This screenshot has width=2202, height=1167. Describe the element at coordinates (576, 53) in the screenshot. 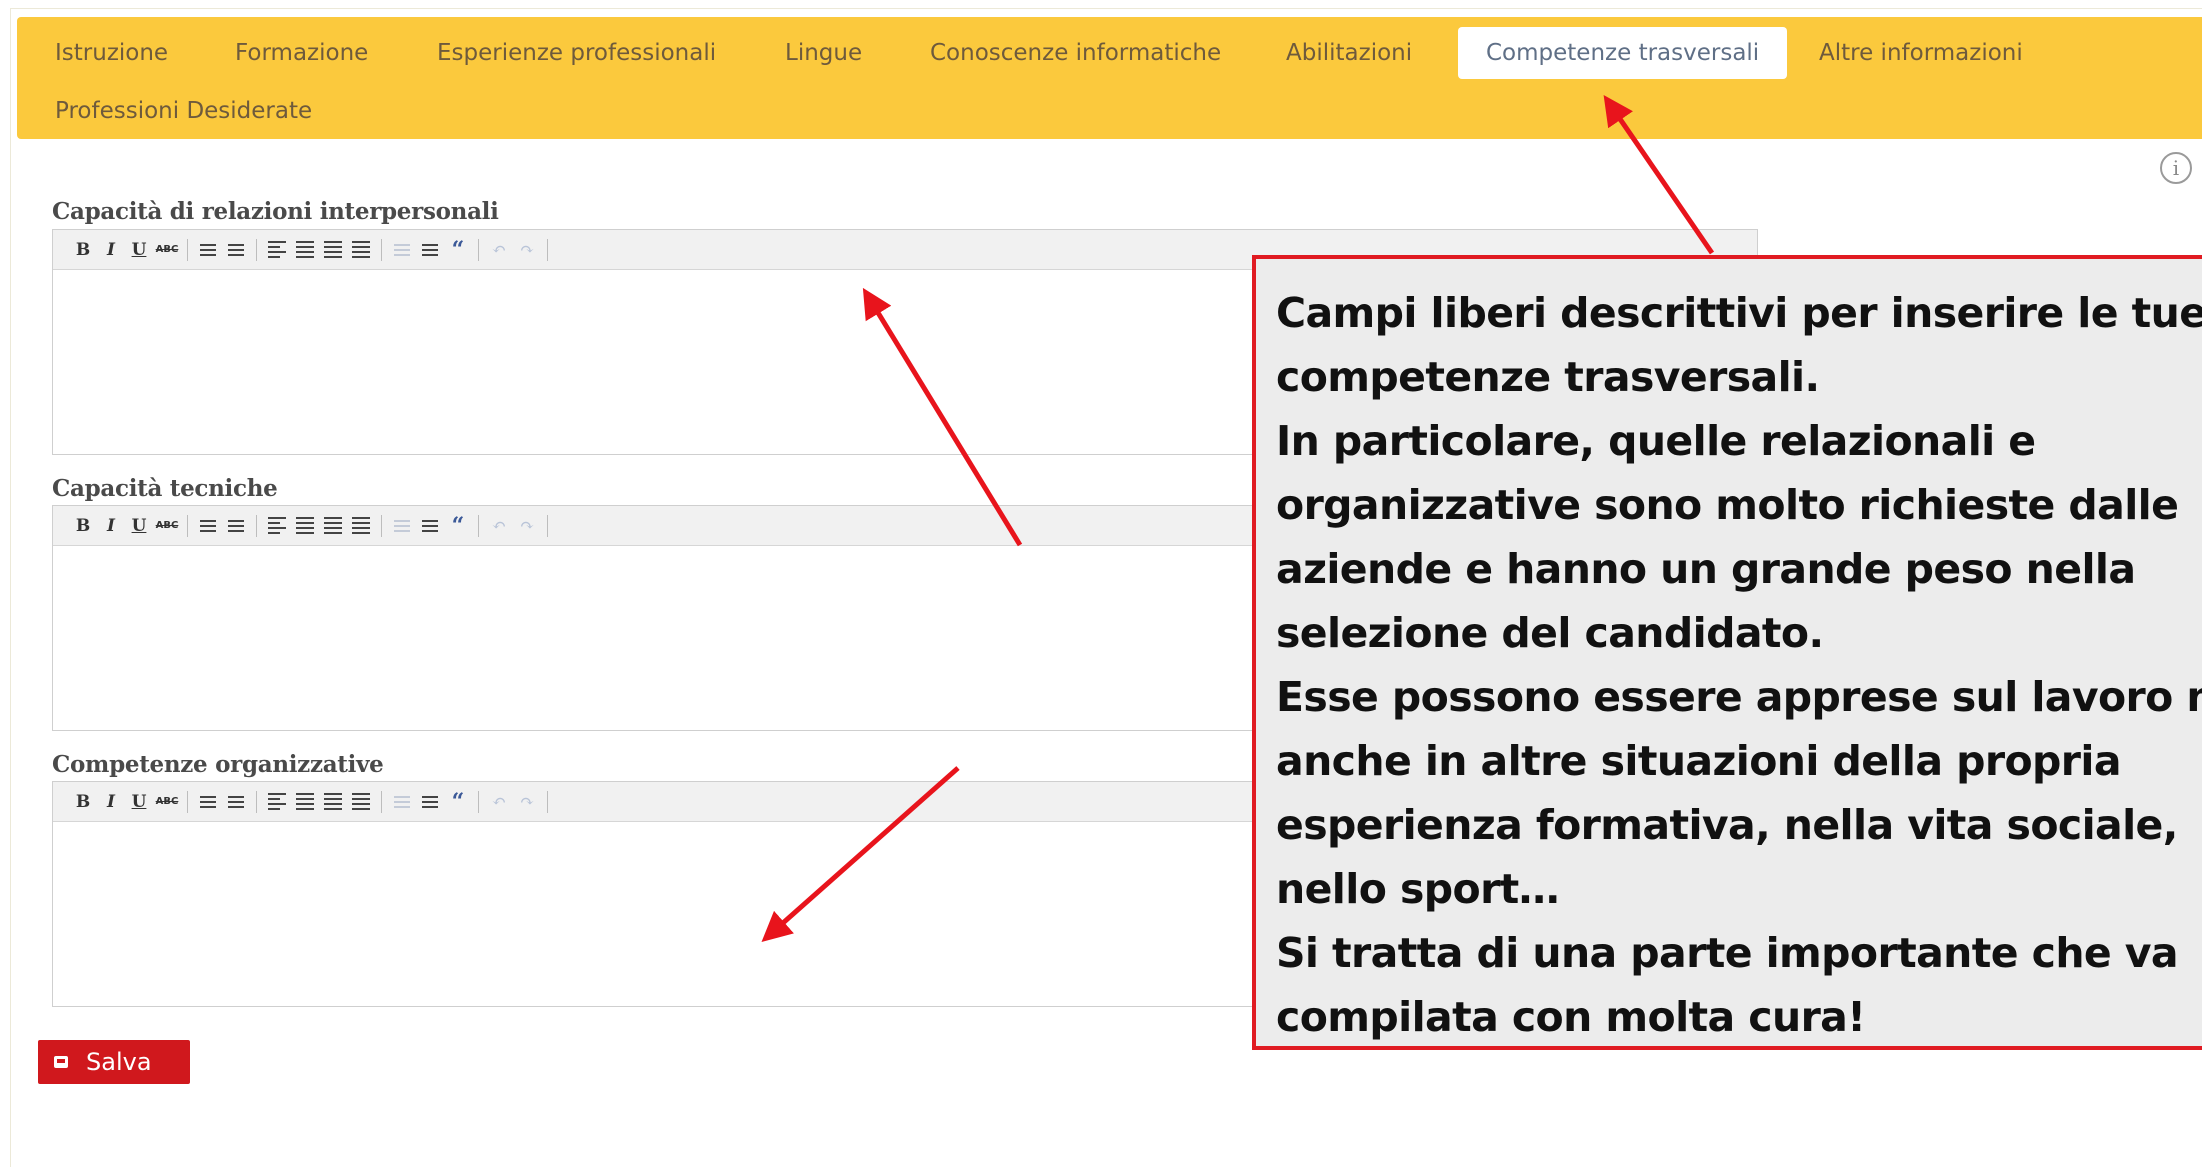

I see `tab-esperienze-professionali: Esperienze professionali` at that location.